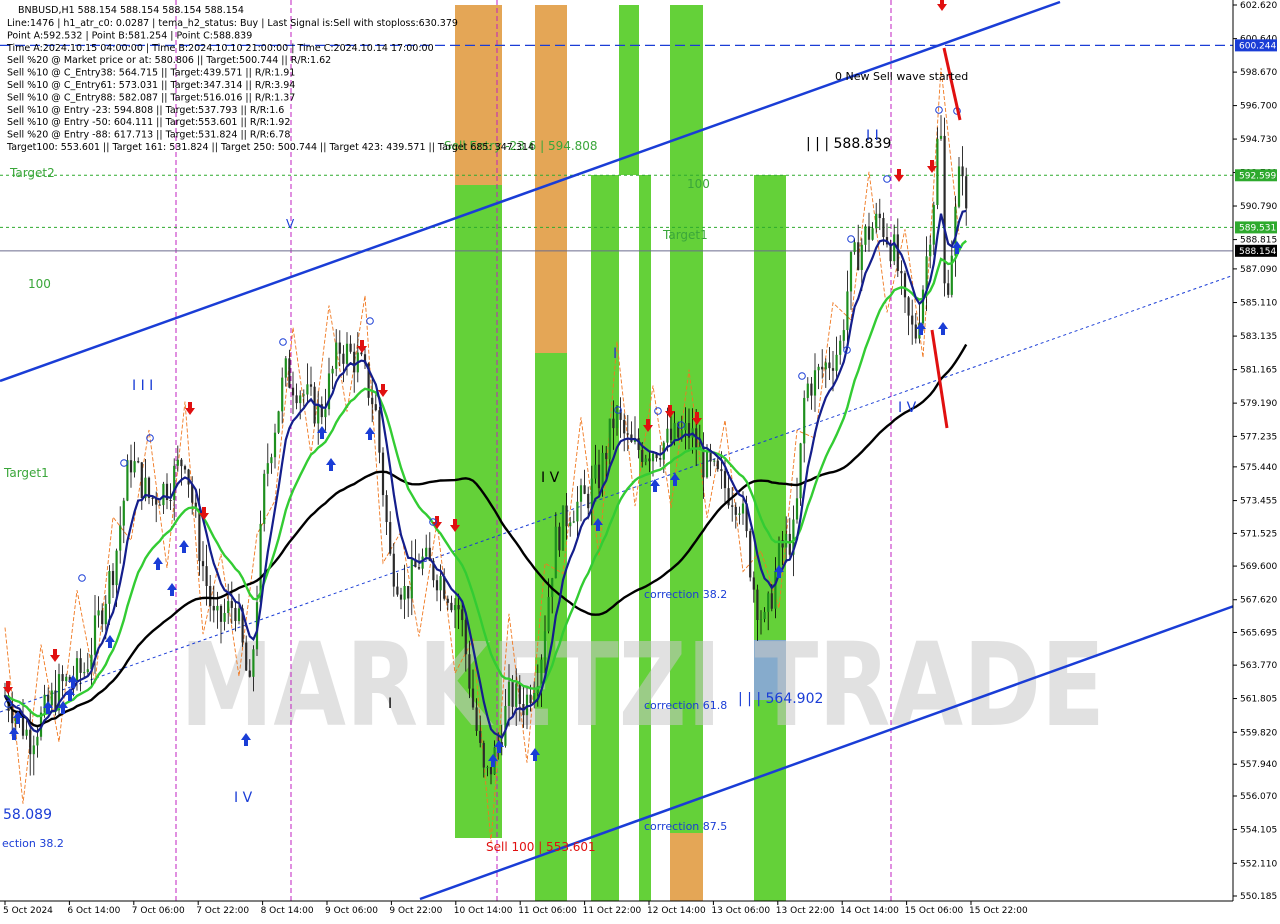  I want to click on price-tick-label: 554.105, so click(1258, 830).